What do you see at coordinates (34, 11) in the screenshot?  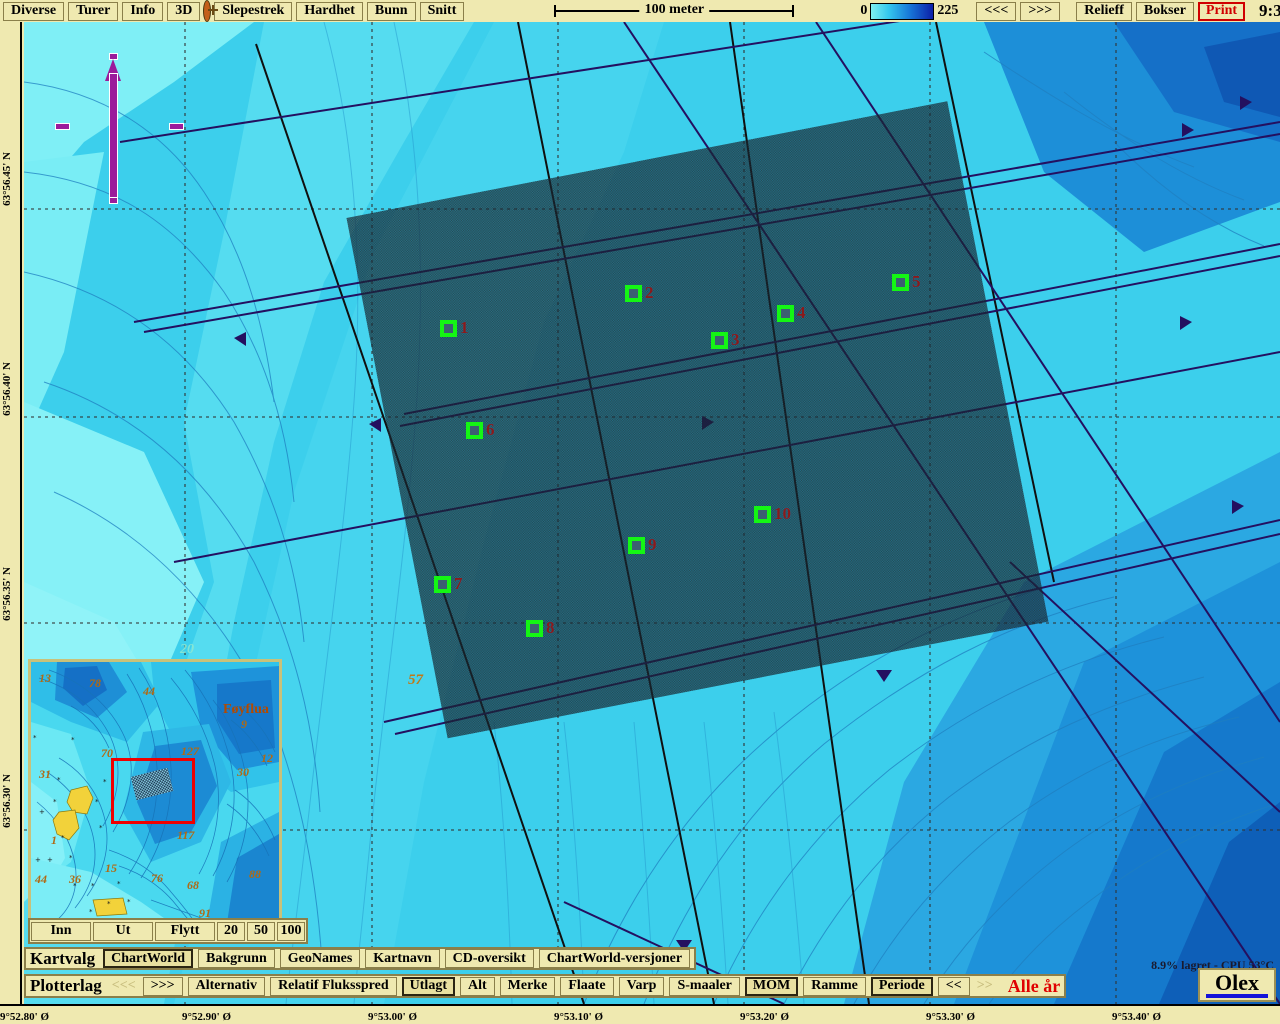 I see `menu-diverse: Diverse` at bounding box center [34, 11].